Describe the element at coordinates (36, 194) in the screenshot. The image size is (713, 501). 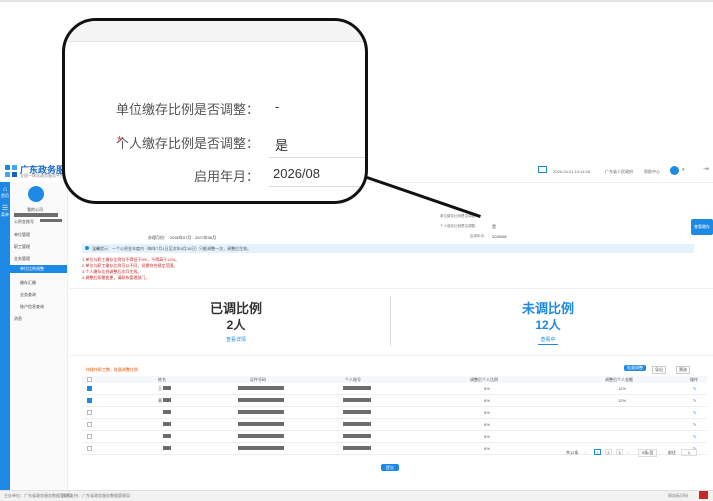
I see `company-logo` at that location.